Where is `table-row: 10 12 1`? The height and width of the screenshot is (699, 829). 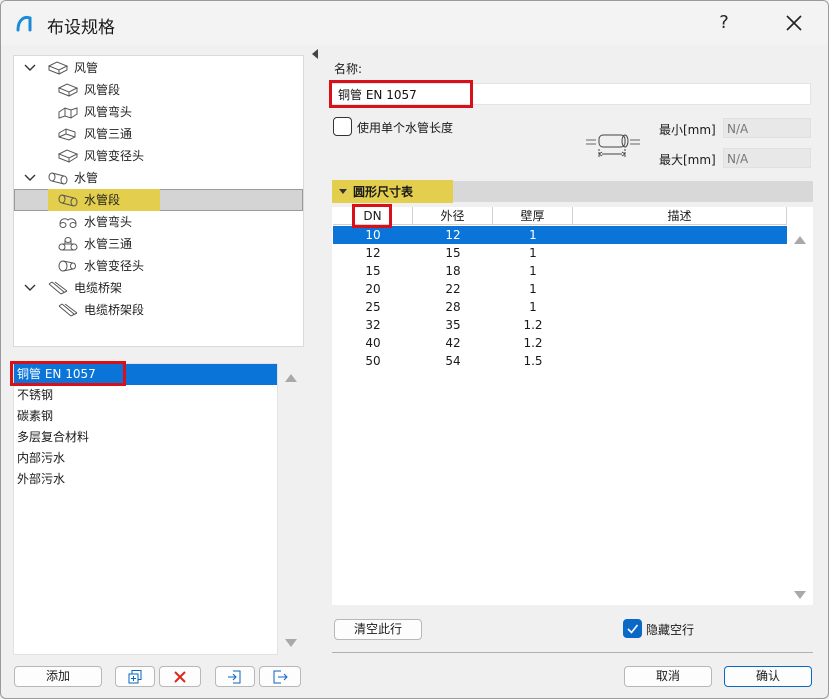 table-row: 10 12 1 is located at coordinates (560, 235).